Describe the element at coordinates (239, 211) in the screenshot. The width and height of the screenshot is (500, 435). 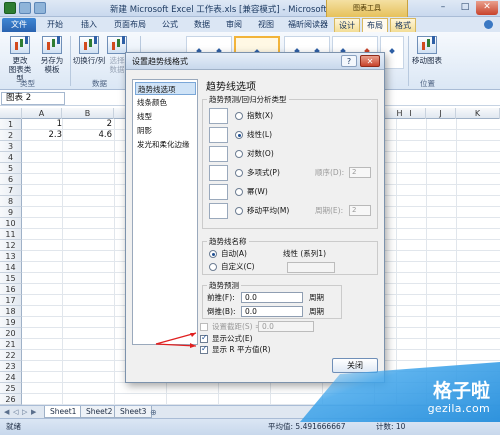
I see `radio-moving-average` at that location.